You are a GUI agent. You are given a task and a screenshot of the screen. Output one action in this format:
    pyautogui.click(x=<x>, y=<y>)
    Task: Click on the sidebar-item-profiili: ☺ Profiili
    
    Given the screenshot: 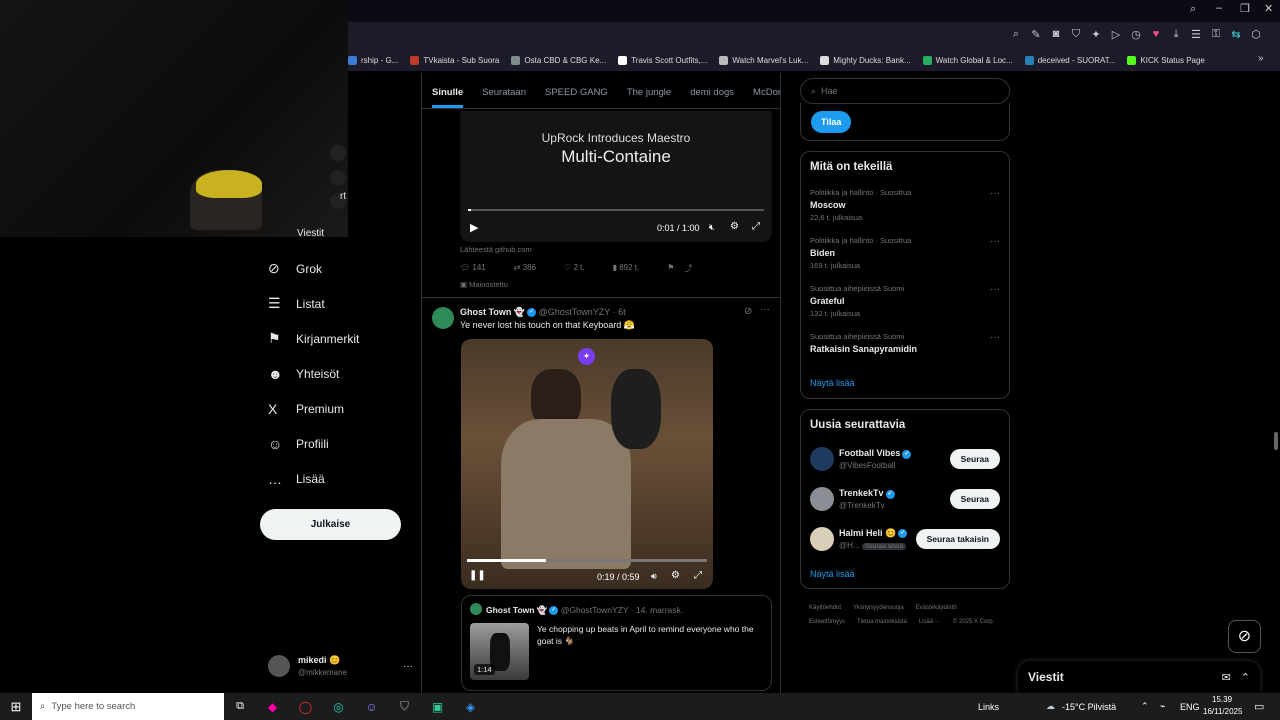 What is the action you would take?
    pyautogui.click(x=343, y=443)
    